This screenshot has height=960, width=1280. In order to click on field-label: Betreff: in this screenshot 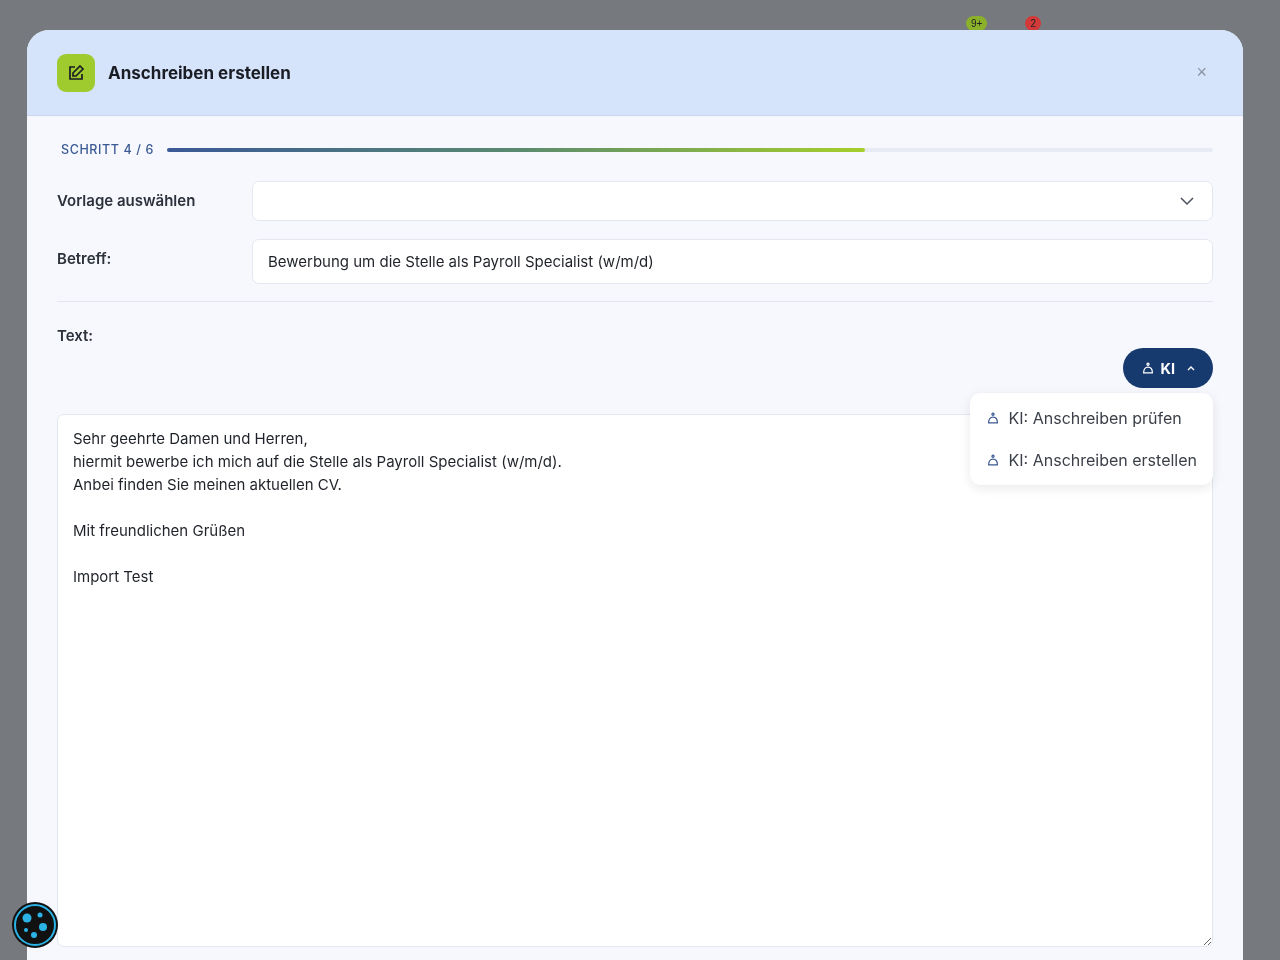, I will do `click(85, 258)`.